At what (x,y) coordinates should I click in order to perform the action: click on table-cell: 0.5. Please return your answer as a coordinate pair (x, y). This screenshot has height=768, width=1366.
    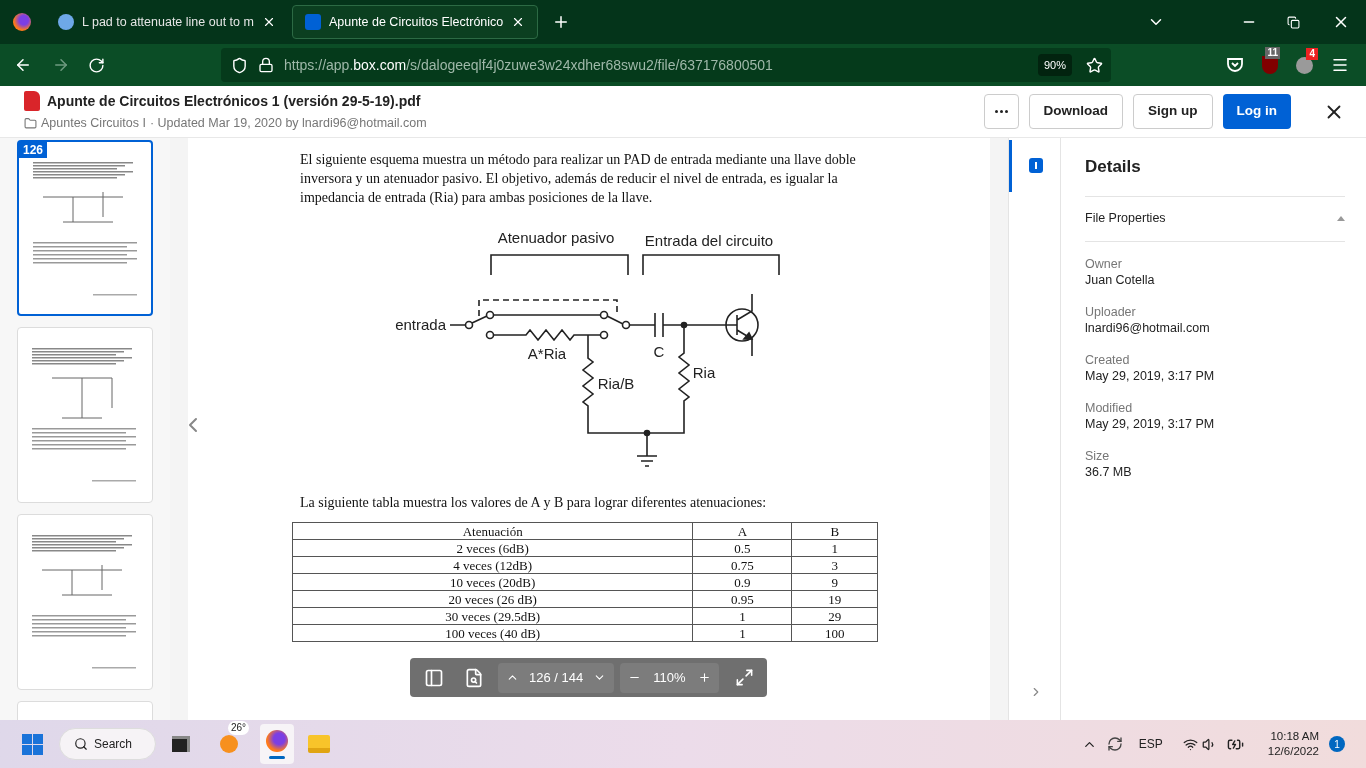
    Looking at the image, I should click on (742, 548).